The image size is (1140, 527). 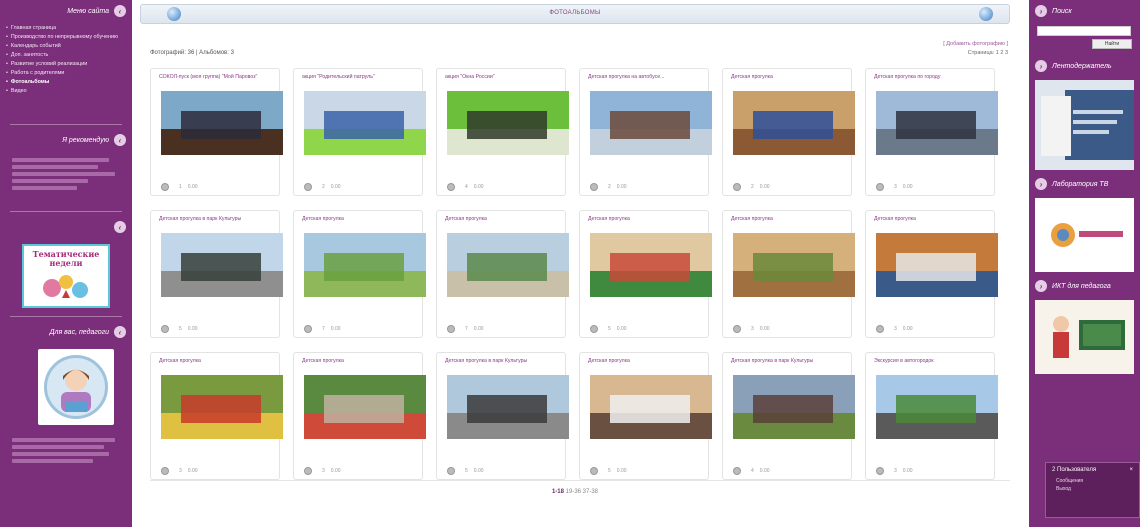 I want to click on pagination-rest: 19-36 37-38, so click(x=582, y=492).